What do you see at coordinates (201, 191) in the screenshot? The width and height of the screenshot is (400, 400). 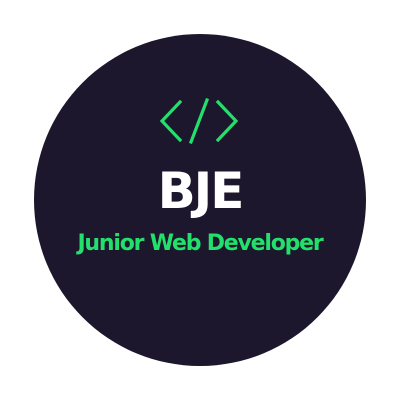 I see `logo-monogram: BJE` at bounding box center [201, 191].